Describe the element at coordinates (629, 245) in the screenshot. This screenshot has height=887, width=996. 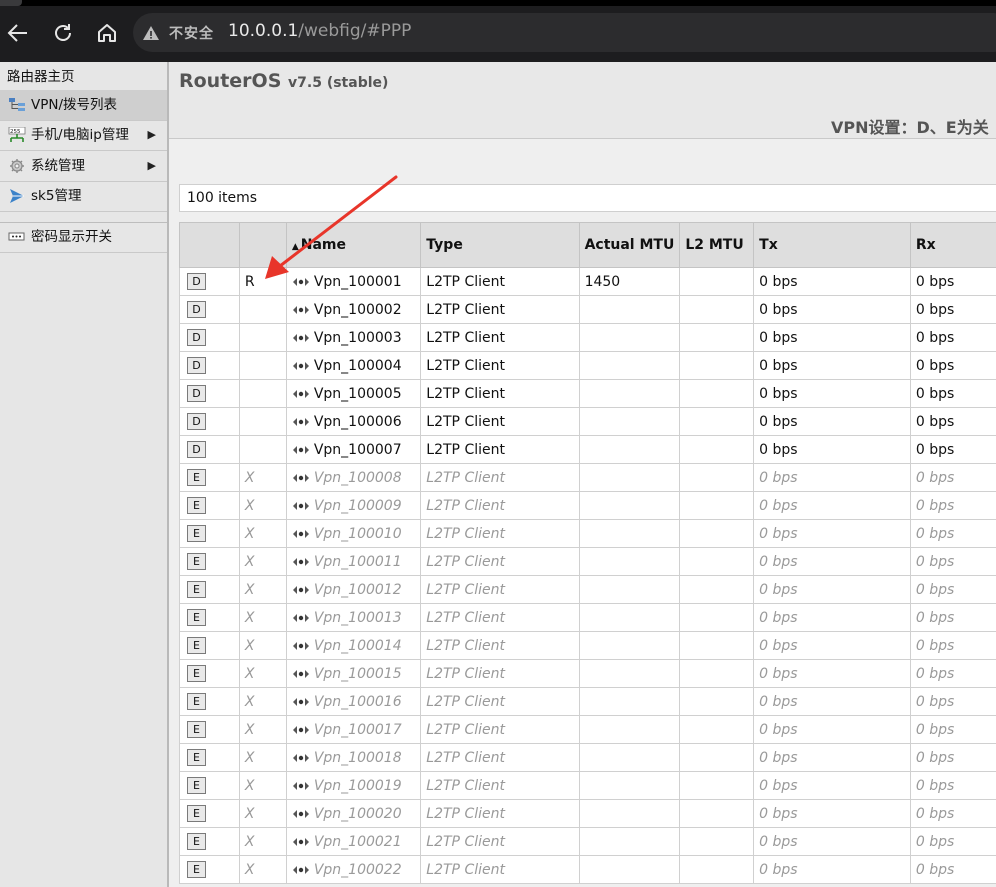
I see `column-header-actual-mtu: Actual MTU` at that location.